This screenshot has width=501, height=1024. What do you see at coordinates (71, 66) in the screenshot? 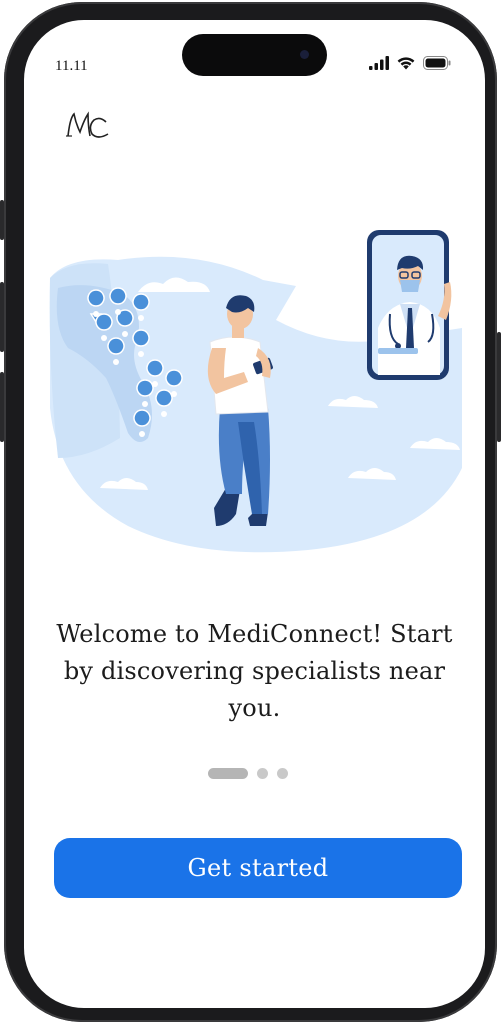
I see `status-time: 11.11` at bounding box center [71, 66].